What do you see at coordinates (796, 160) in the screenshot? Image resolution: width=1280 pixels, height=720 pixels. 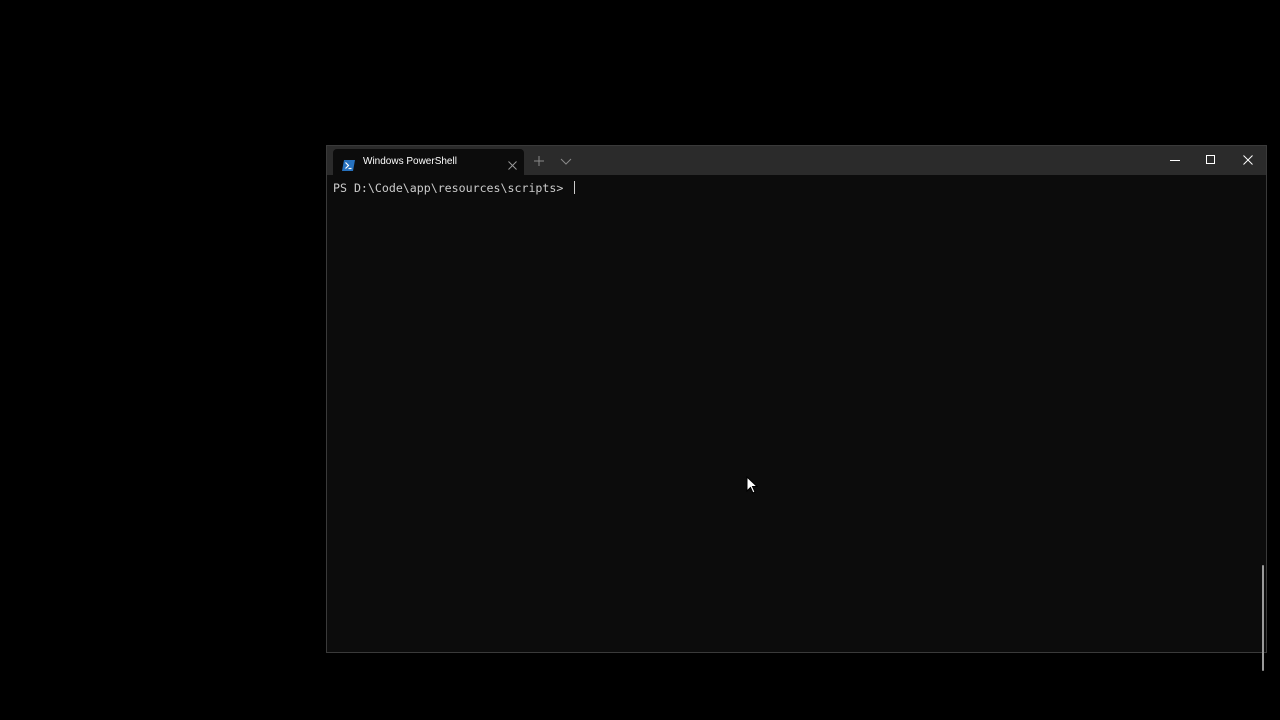 I see `titlebar: Windows PowerShell` at bounding box center [796, 160].